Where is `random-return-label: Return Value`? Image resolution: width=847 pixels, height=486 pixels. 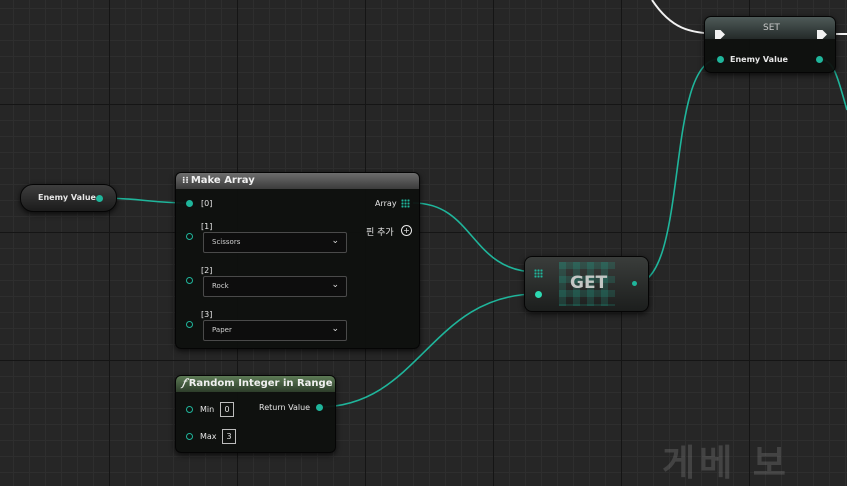
random-return-label: Return Value is located at coordinates (285, 407).